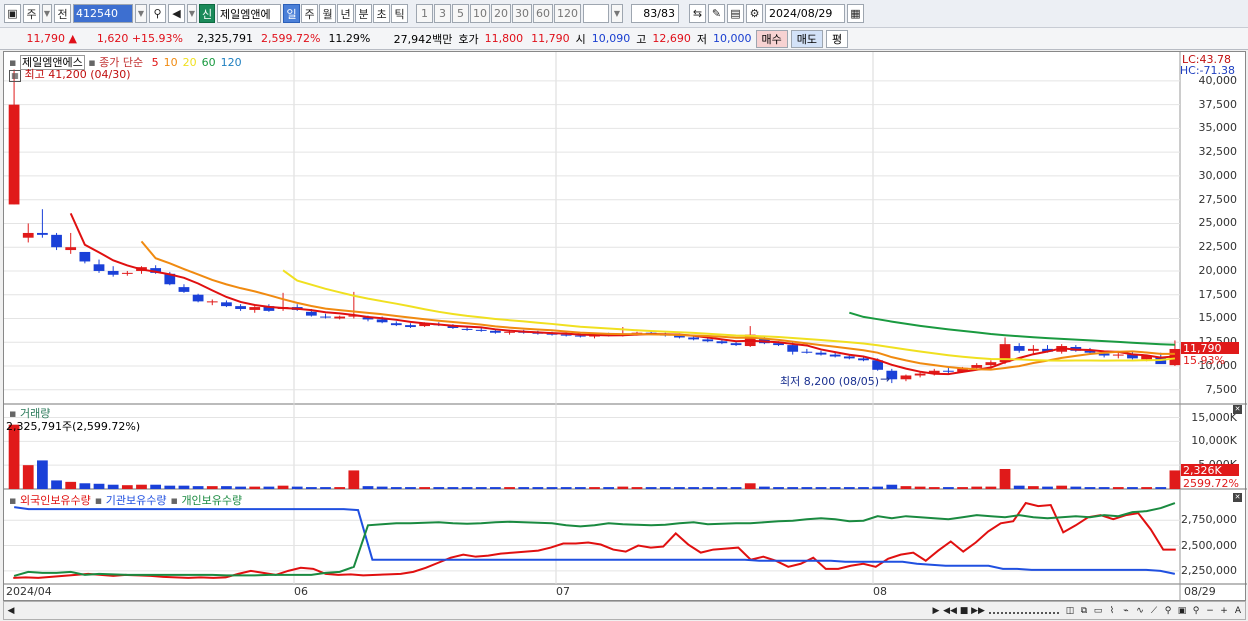 This screenshot has width=1248, height=621. What do you see at coordinates (805, 13) in the screenshot?
I see `date-input: 2024/08/29` at bounding box center [805, 13].